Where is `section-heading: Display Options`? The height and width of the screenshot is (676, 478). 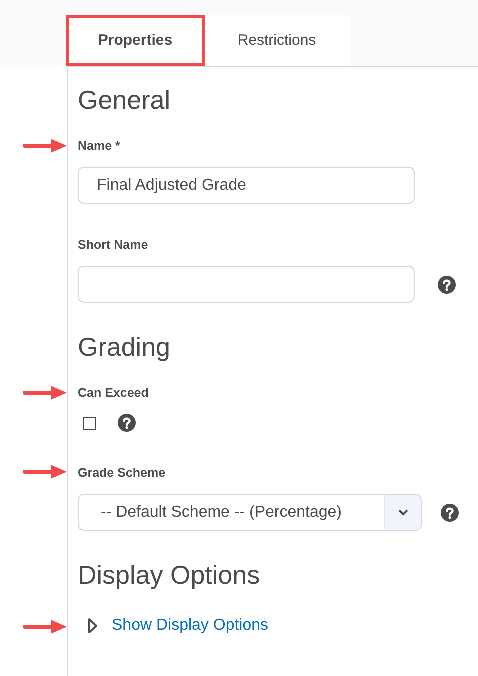
section-heading: Display Options is located at coordinates (170, 575).